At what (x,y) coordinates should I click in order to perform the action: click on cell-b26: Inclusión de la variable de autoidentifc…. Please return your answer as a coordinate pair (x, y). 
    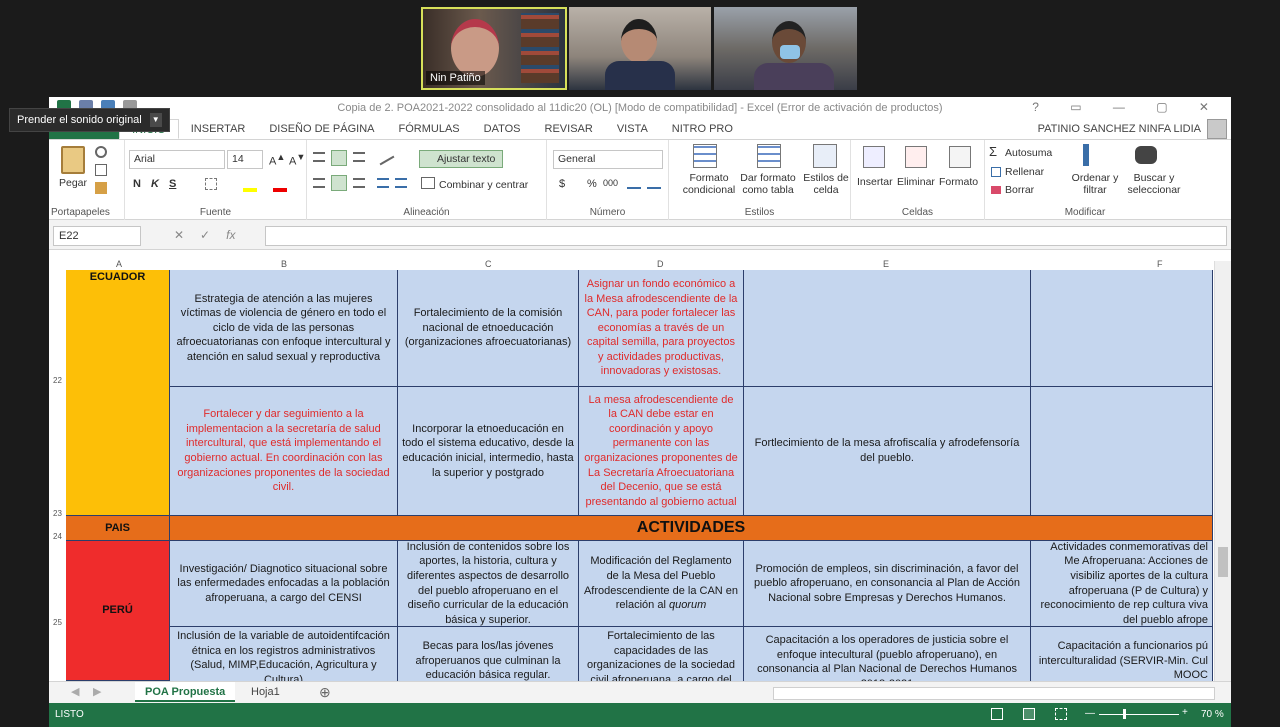
    Looking at the image, I should click on (284, 654).